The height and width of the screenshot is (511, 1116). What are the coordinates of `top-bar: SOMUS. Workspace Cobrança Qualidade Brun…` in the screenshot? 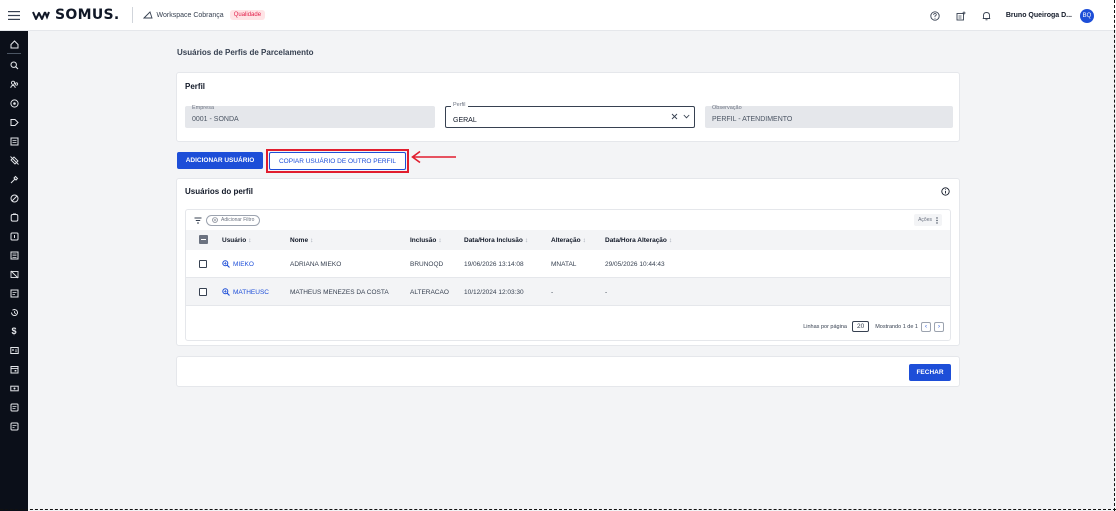 It's located at (558, 15).